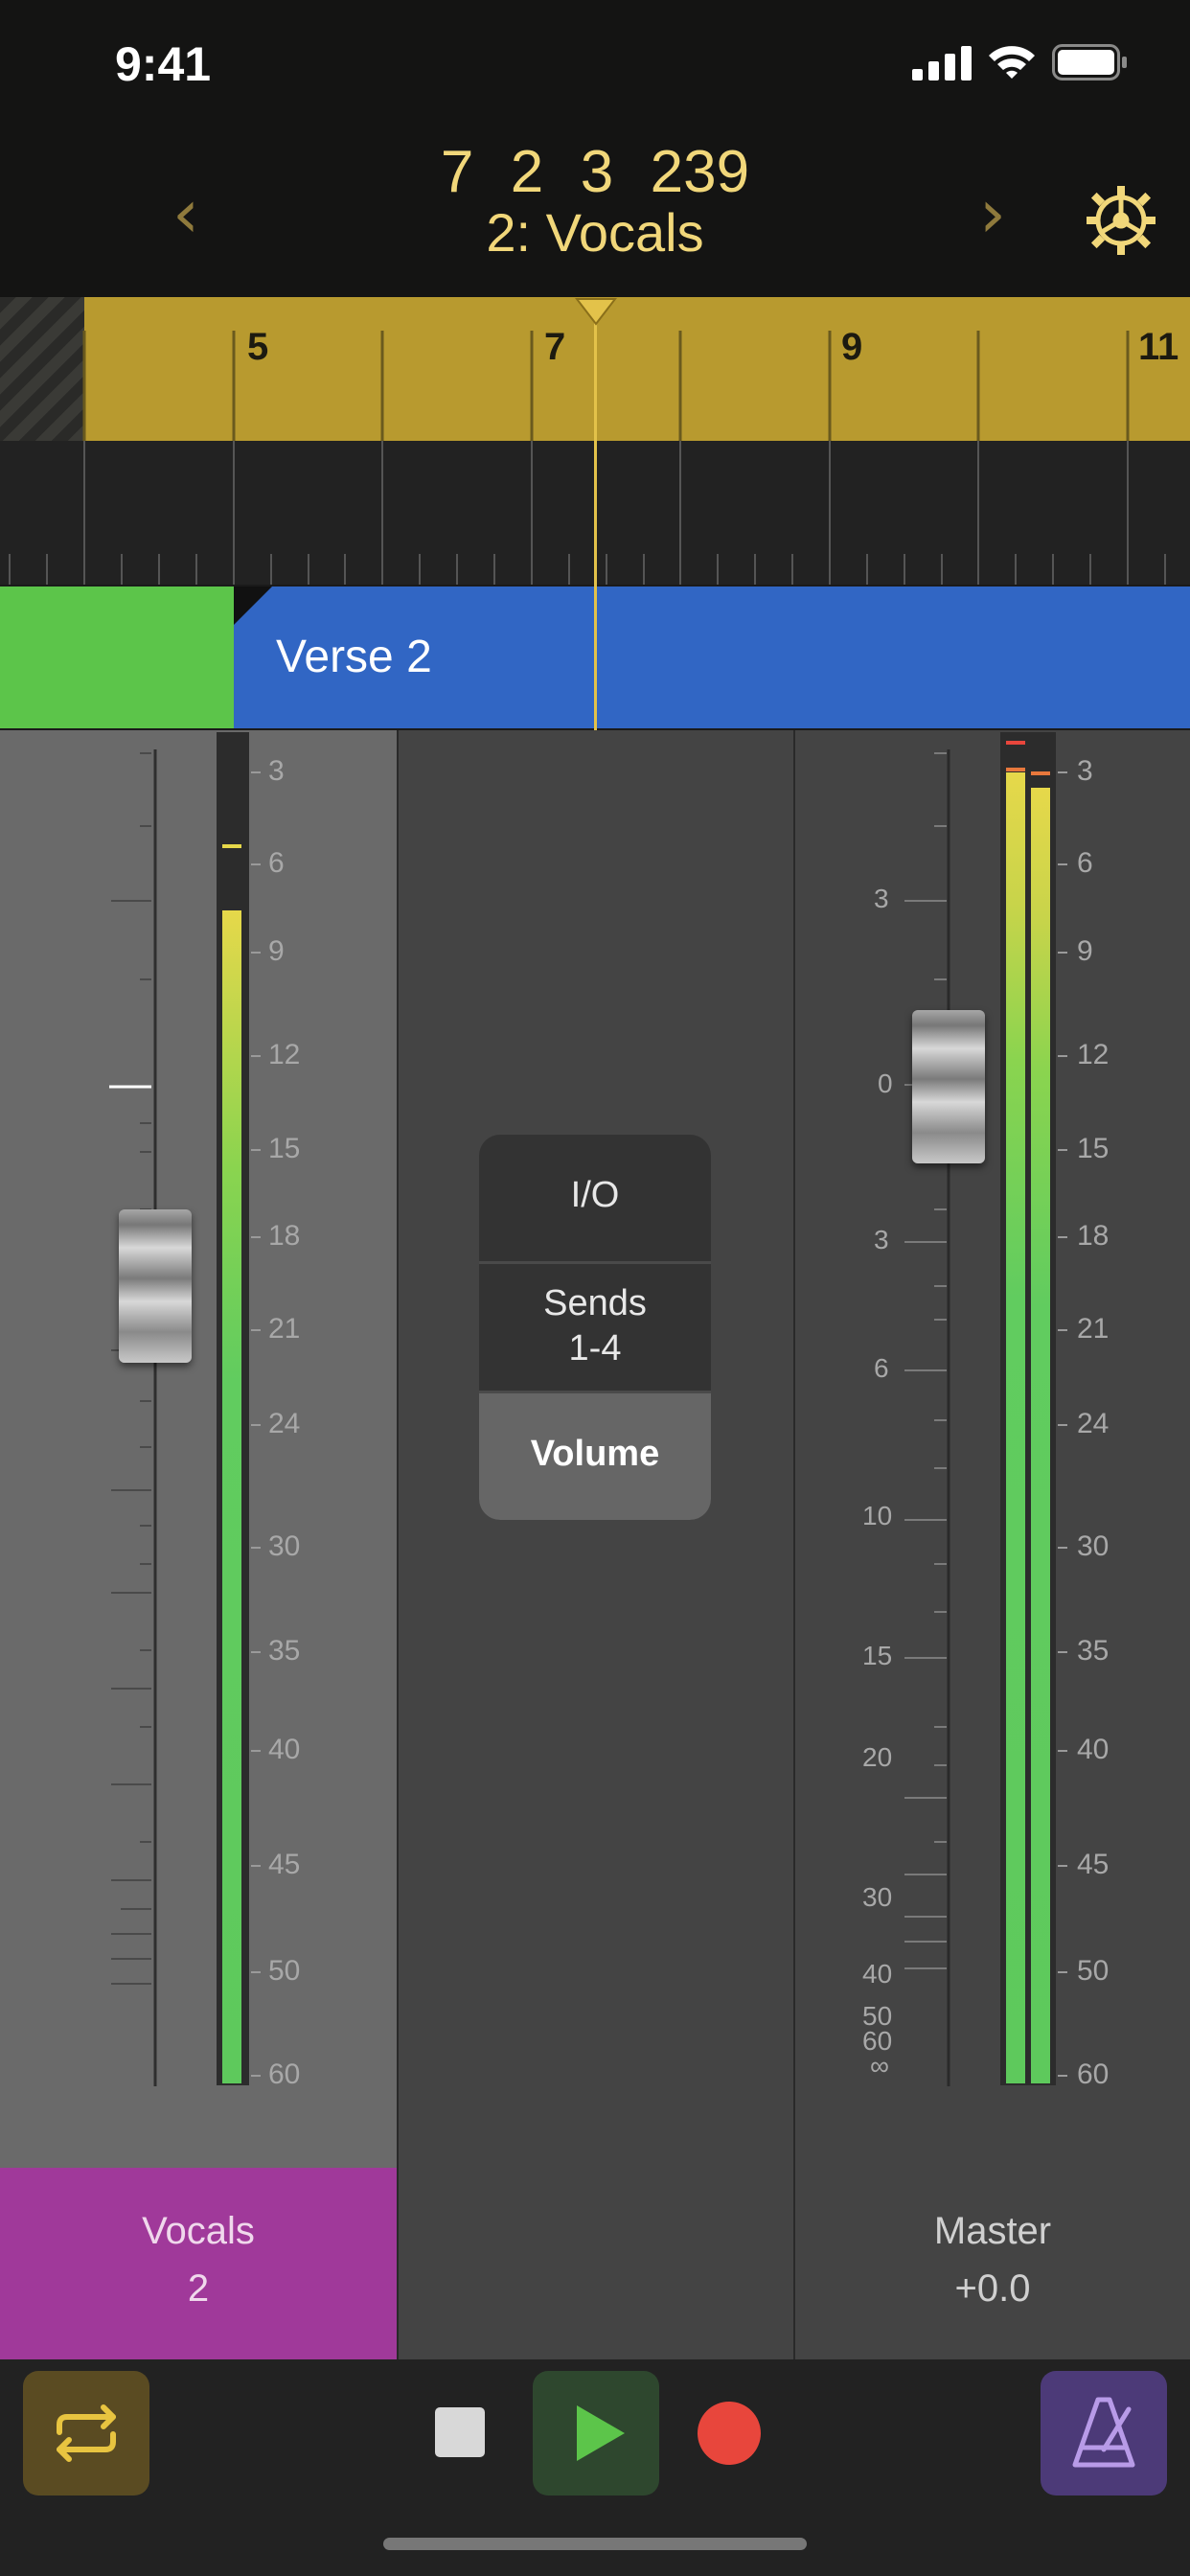  I want to click on vocals-meter-label: 18, so click(285, 1236).